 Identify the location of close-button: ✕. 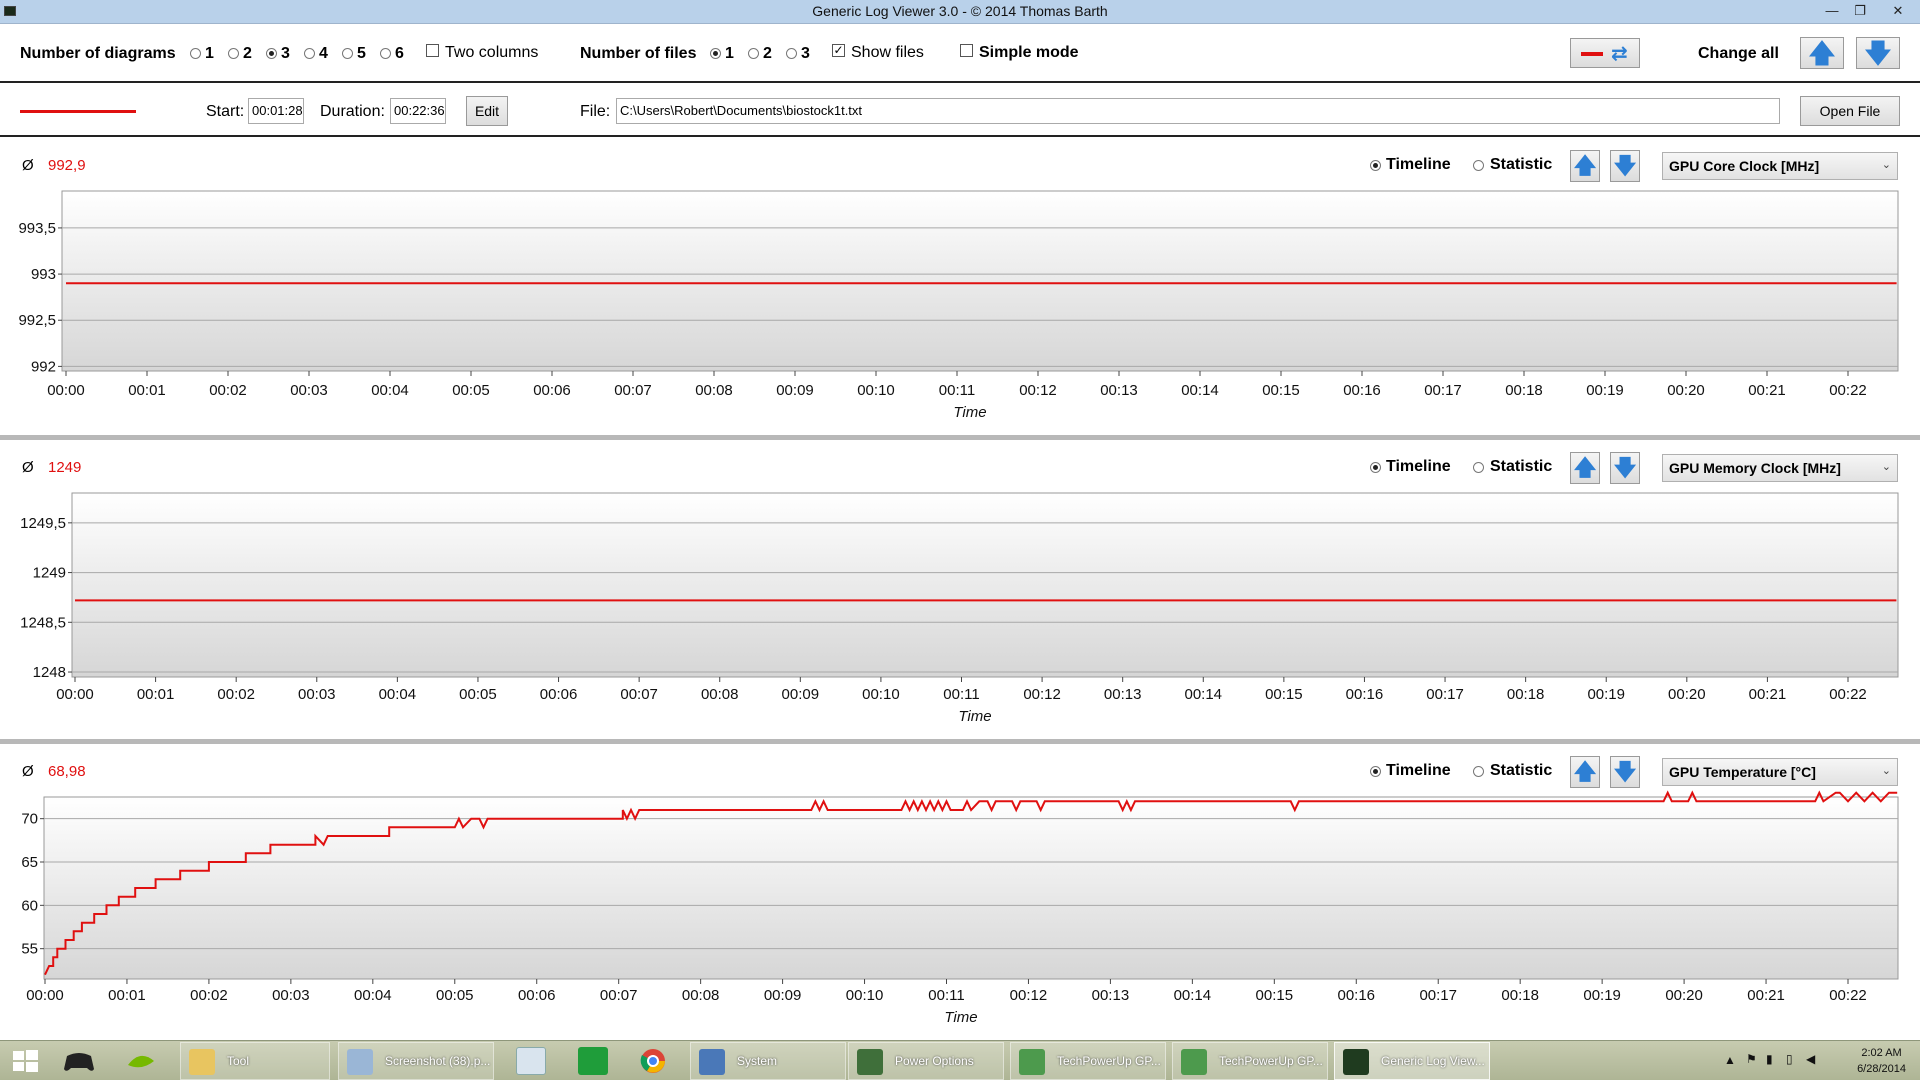
(1898, 11).